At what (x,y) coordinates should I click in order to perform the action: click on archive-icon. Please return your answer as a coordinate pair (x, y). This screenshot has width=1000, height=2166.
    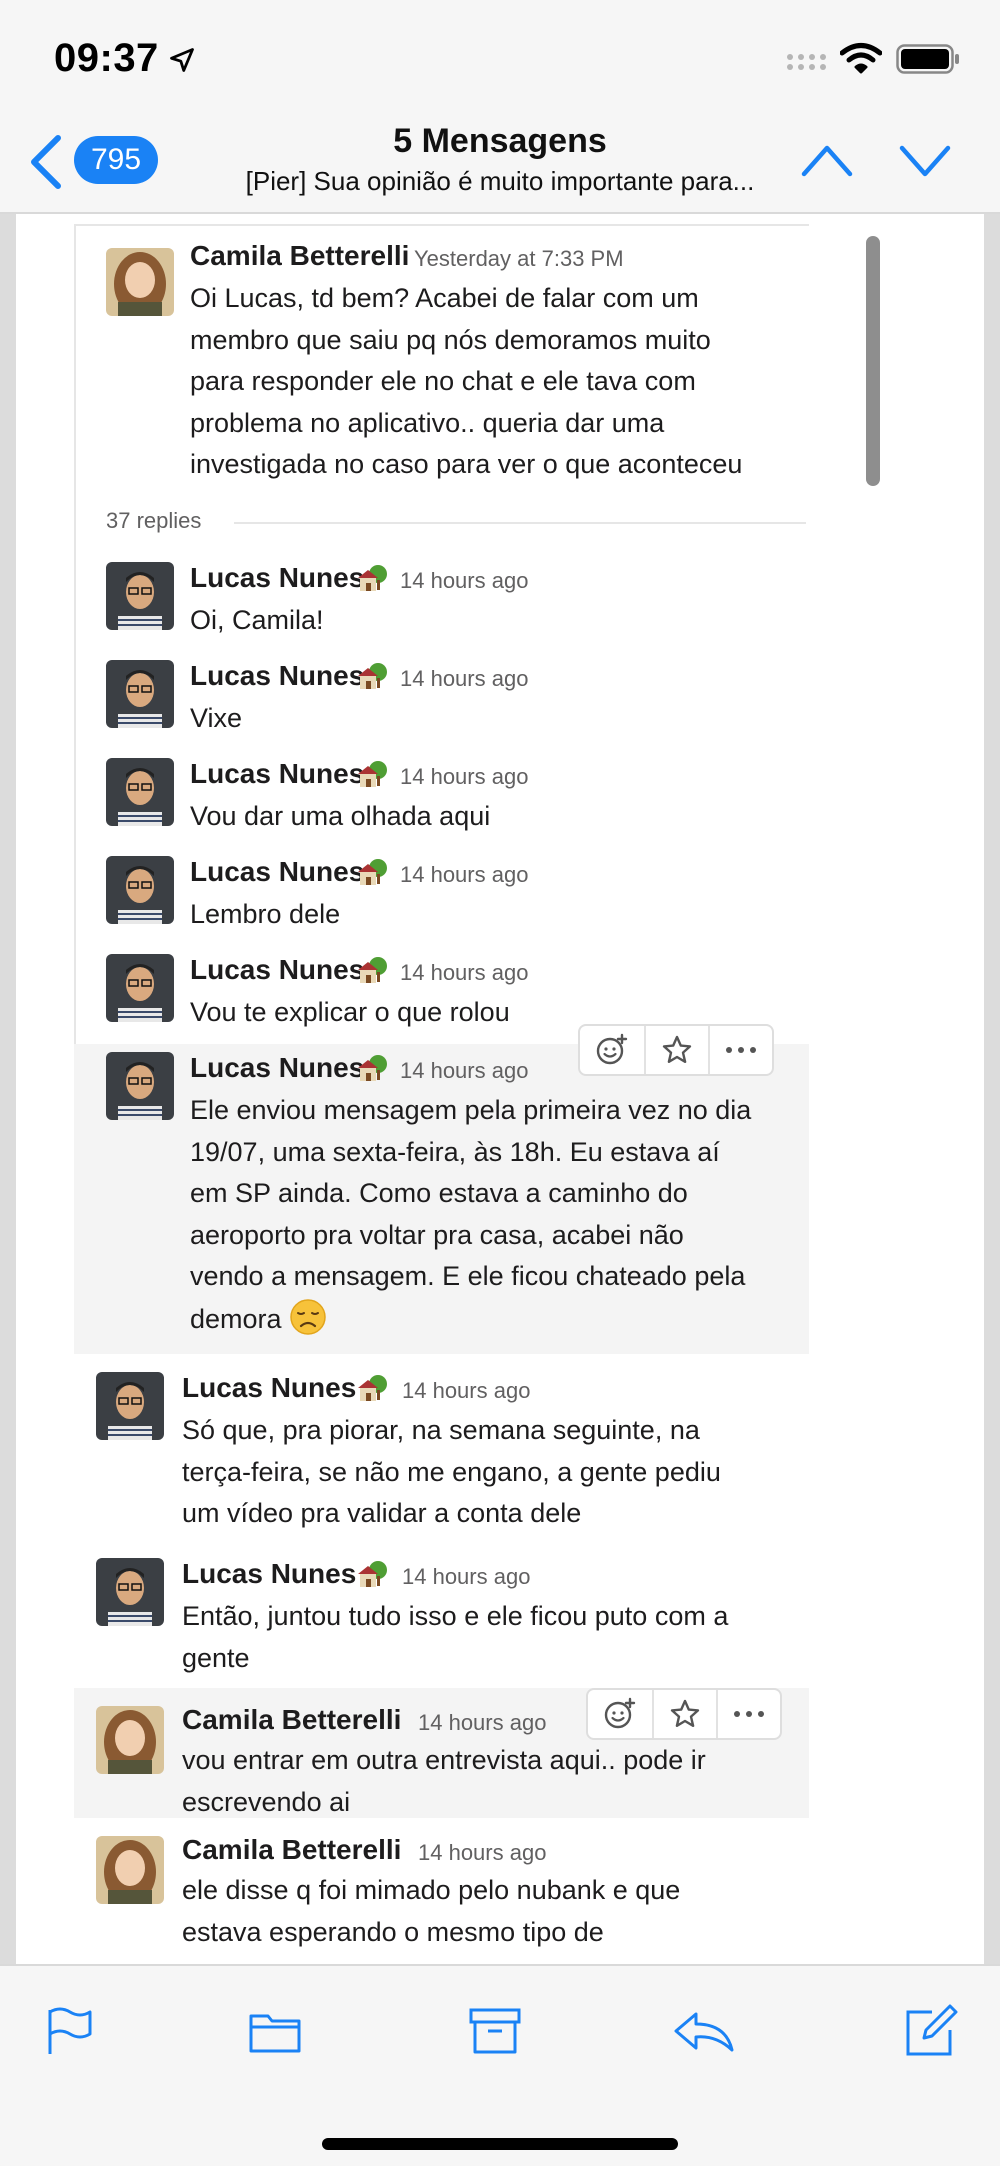
    Looking at the image, I should click on (495, 2031).